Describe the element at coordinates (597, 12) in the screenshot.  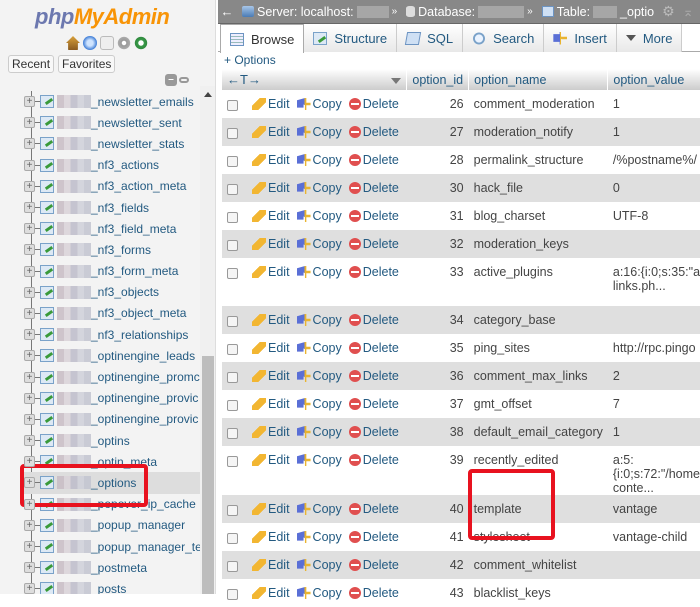
I see `breadcrumb-table: Table: _optio` at that location.